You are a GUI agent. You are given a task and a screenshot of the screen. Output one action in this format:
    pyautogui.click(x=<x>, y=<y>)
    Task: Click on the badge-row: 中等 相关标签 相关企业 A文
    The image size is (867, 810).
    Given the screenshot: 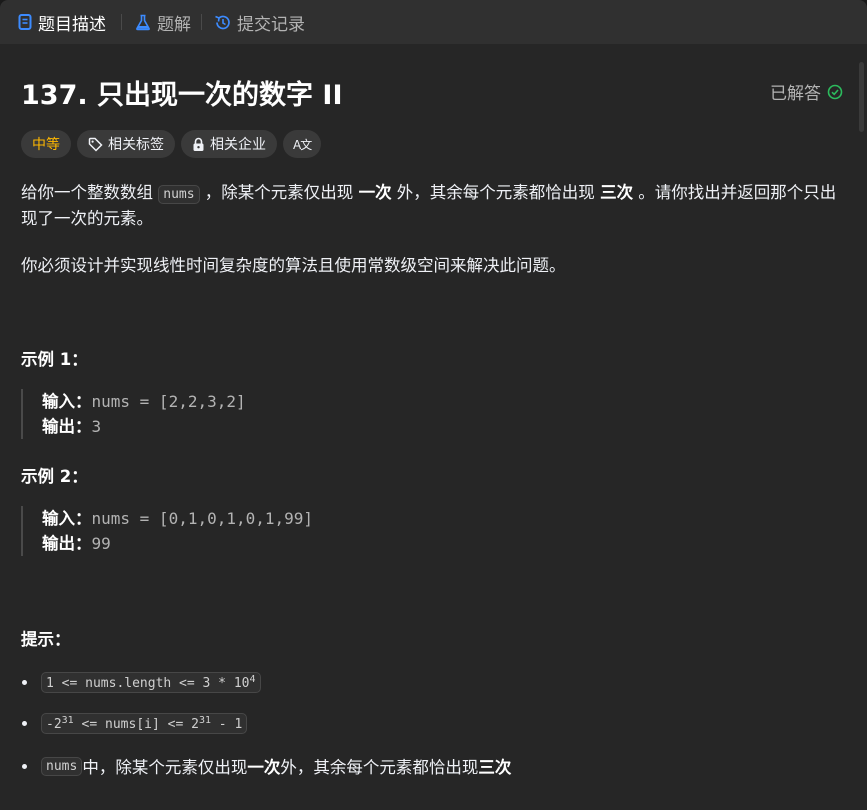 What is the action you would take?
    pyautogui.click(x=171, y=144)
    